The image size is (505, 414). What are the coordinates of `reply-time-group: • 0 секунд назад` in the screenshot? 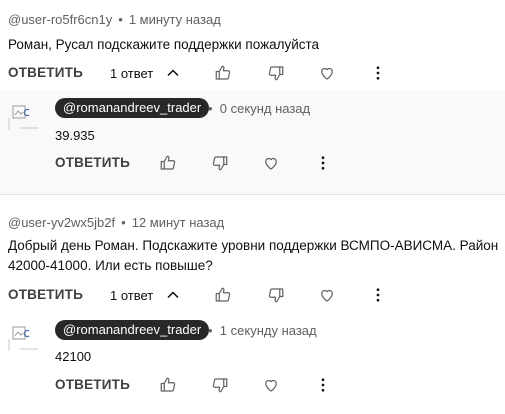 It's located at (259, 108).